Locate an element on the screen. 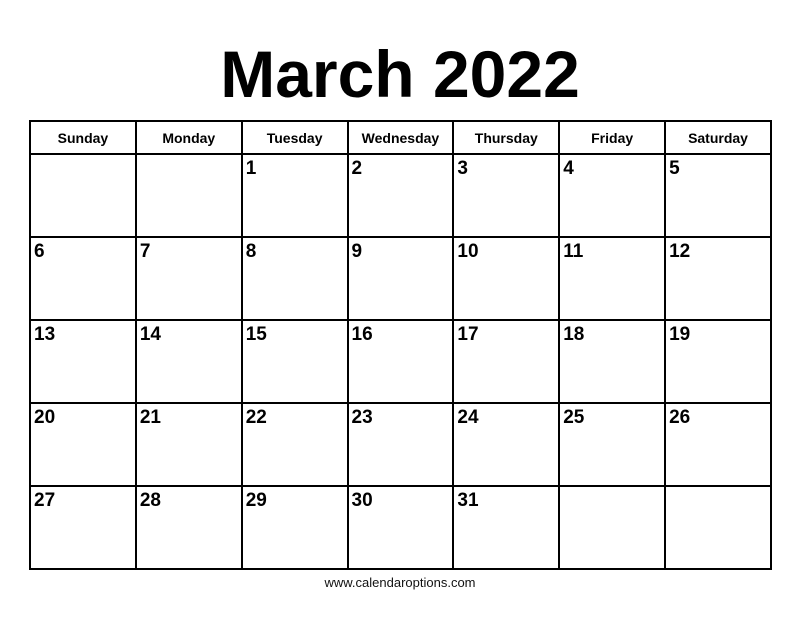 This screenshot has height=618, width=800. day-cell: 30 is located at coordinates (400, 527).